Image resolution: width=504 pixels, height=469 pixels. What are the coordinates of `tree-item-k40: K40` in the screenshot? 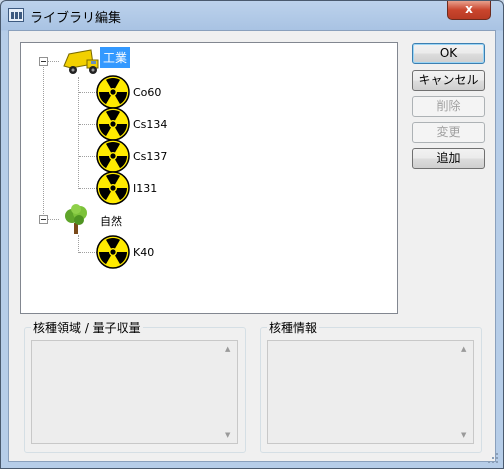 It's located at (143, 252).